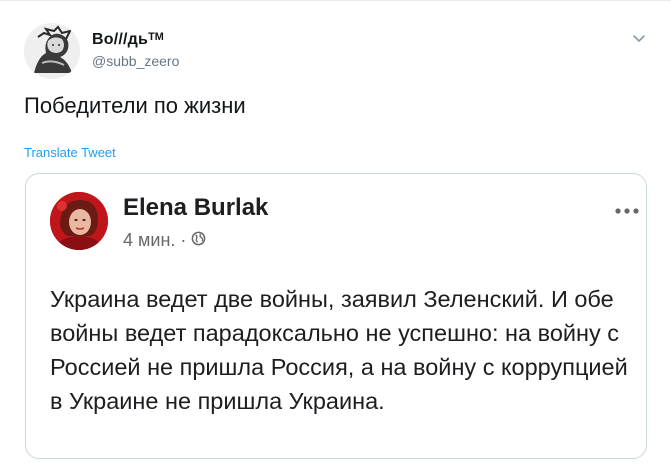  Describe the element at coordinates (135, 105) in the screenshot. I see `tweet-text: Победители по жизни` at that location.